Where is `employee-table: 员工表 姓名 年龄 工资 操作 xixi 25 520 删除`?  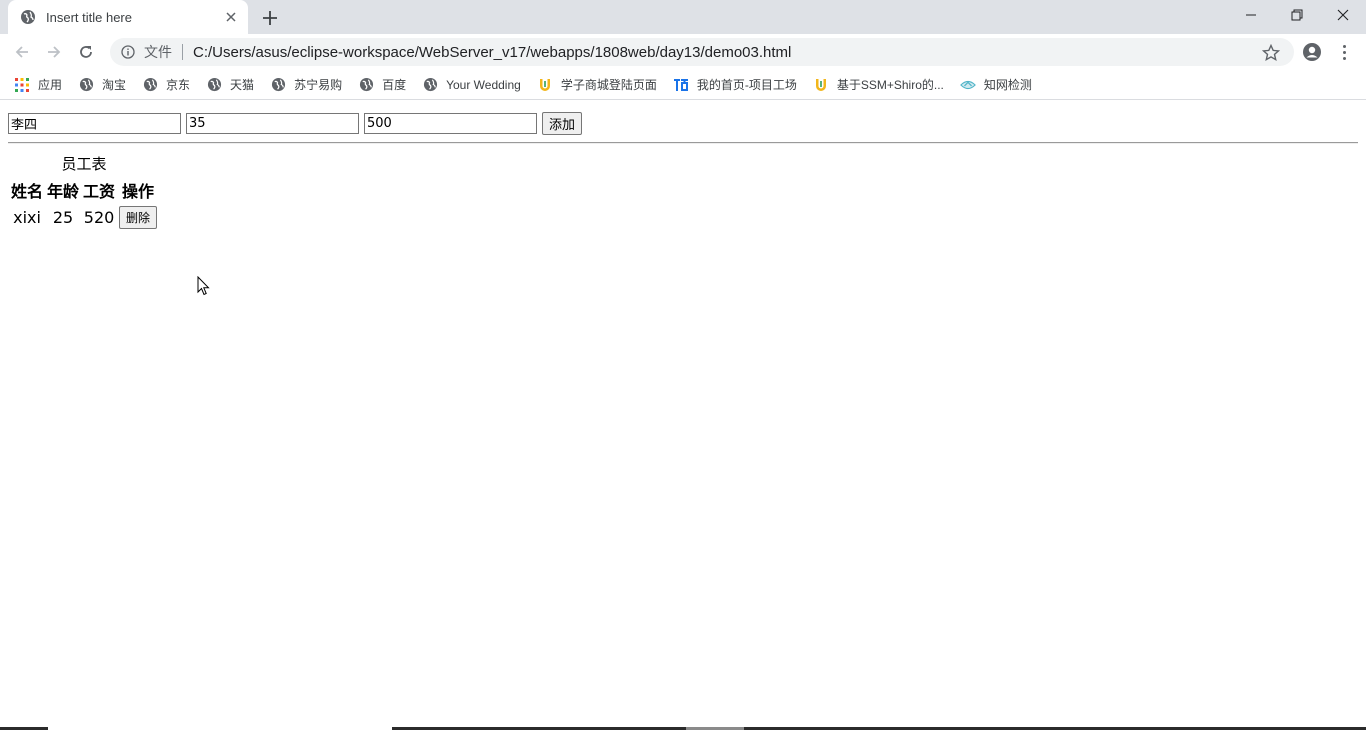 employee-table: 员工表 姓名 年龄 工资 操作 xixi 25 520 删除 is located at coordinates (84, 192).